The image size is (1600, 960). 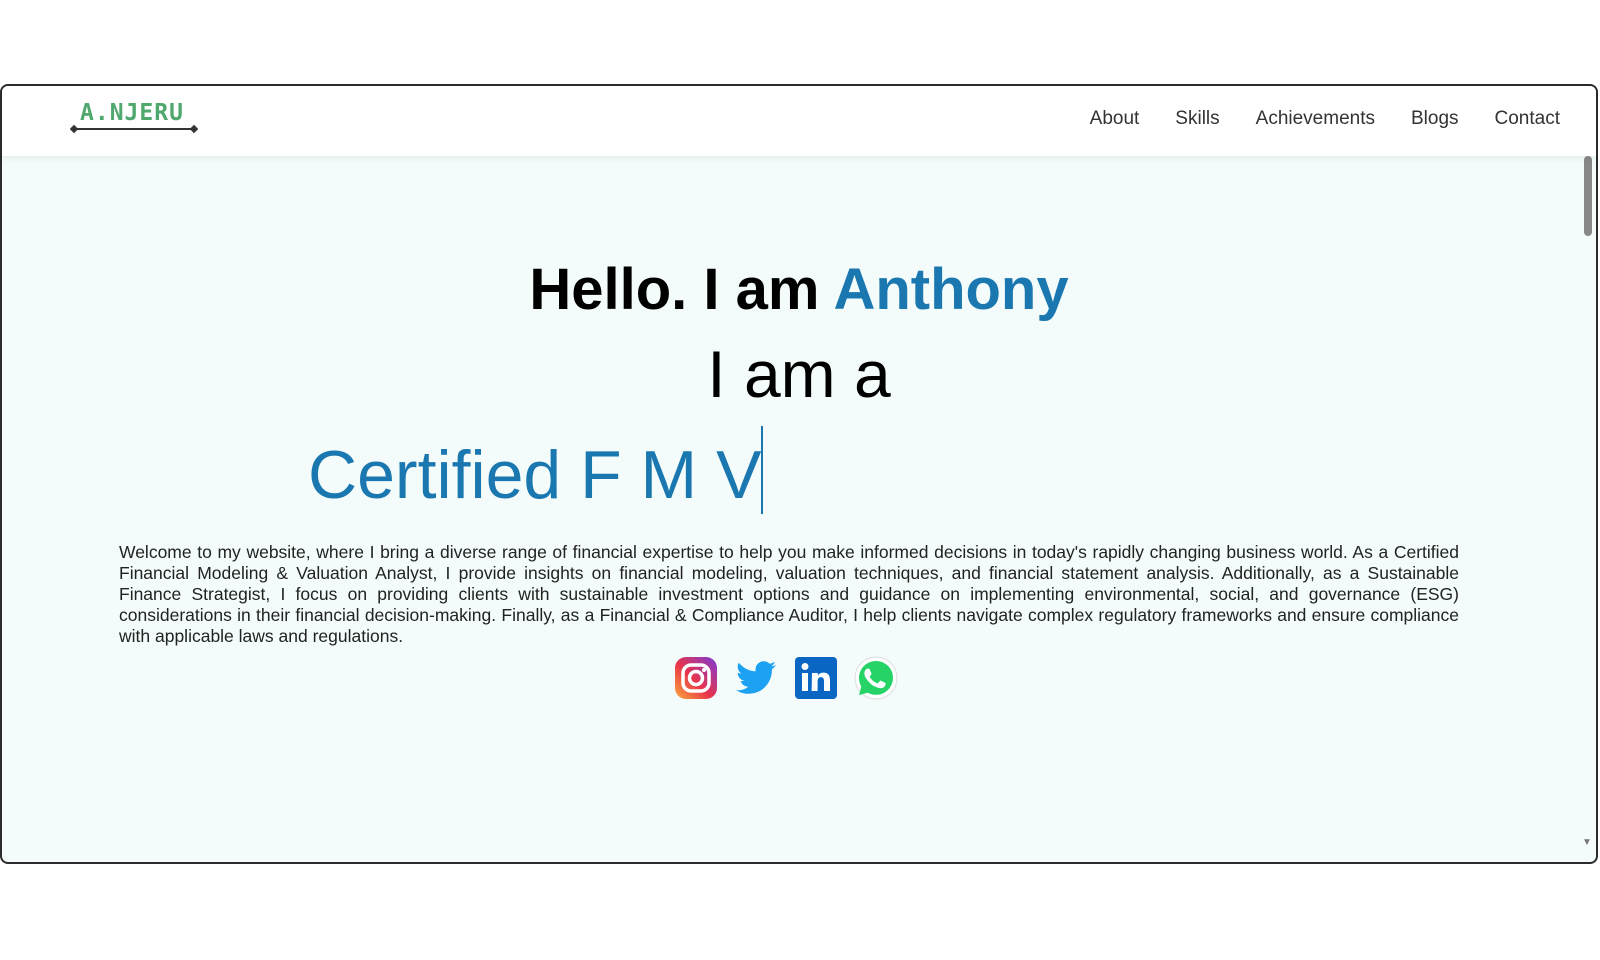 I want to click on nav-blogs: Blogs, so click(x=1435, y=119).